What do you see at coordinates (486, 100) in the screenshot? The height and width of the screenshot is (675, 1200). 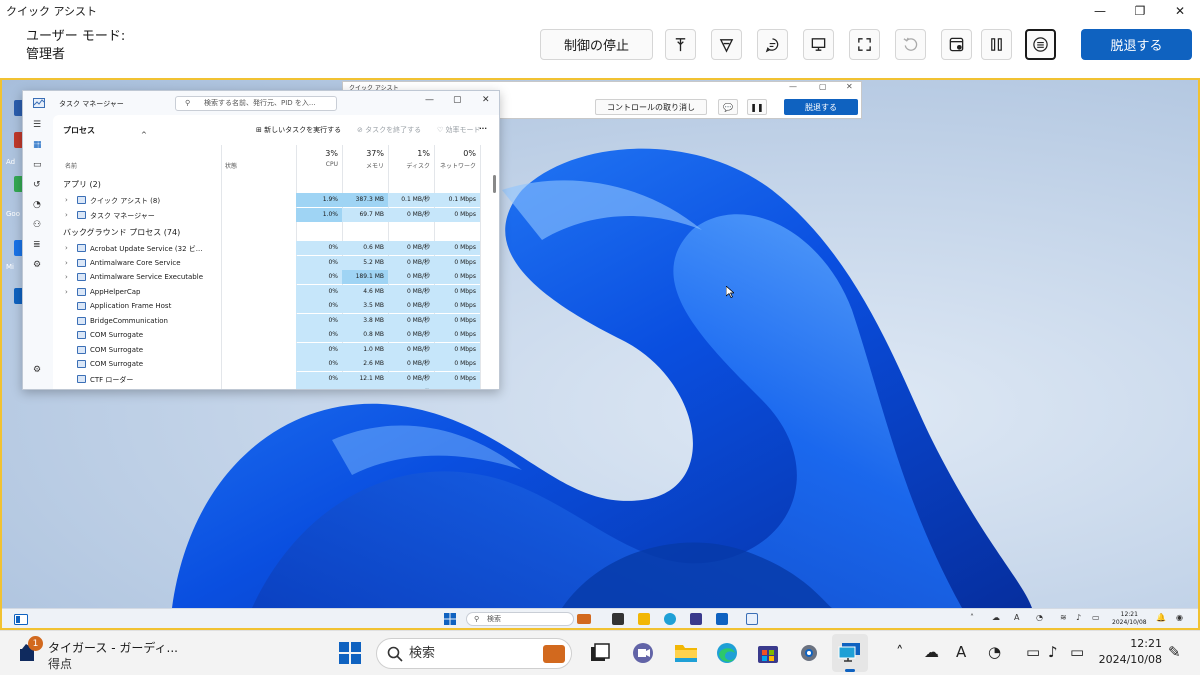 I see `tm-close-button: ✕` at bounding box center [486, 100].